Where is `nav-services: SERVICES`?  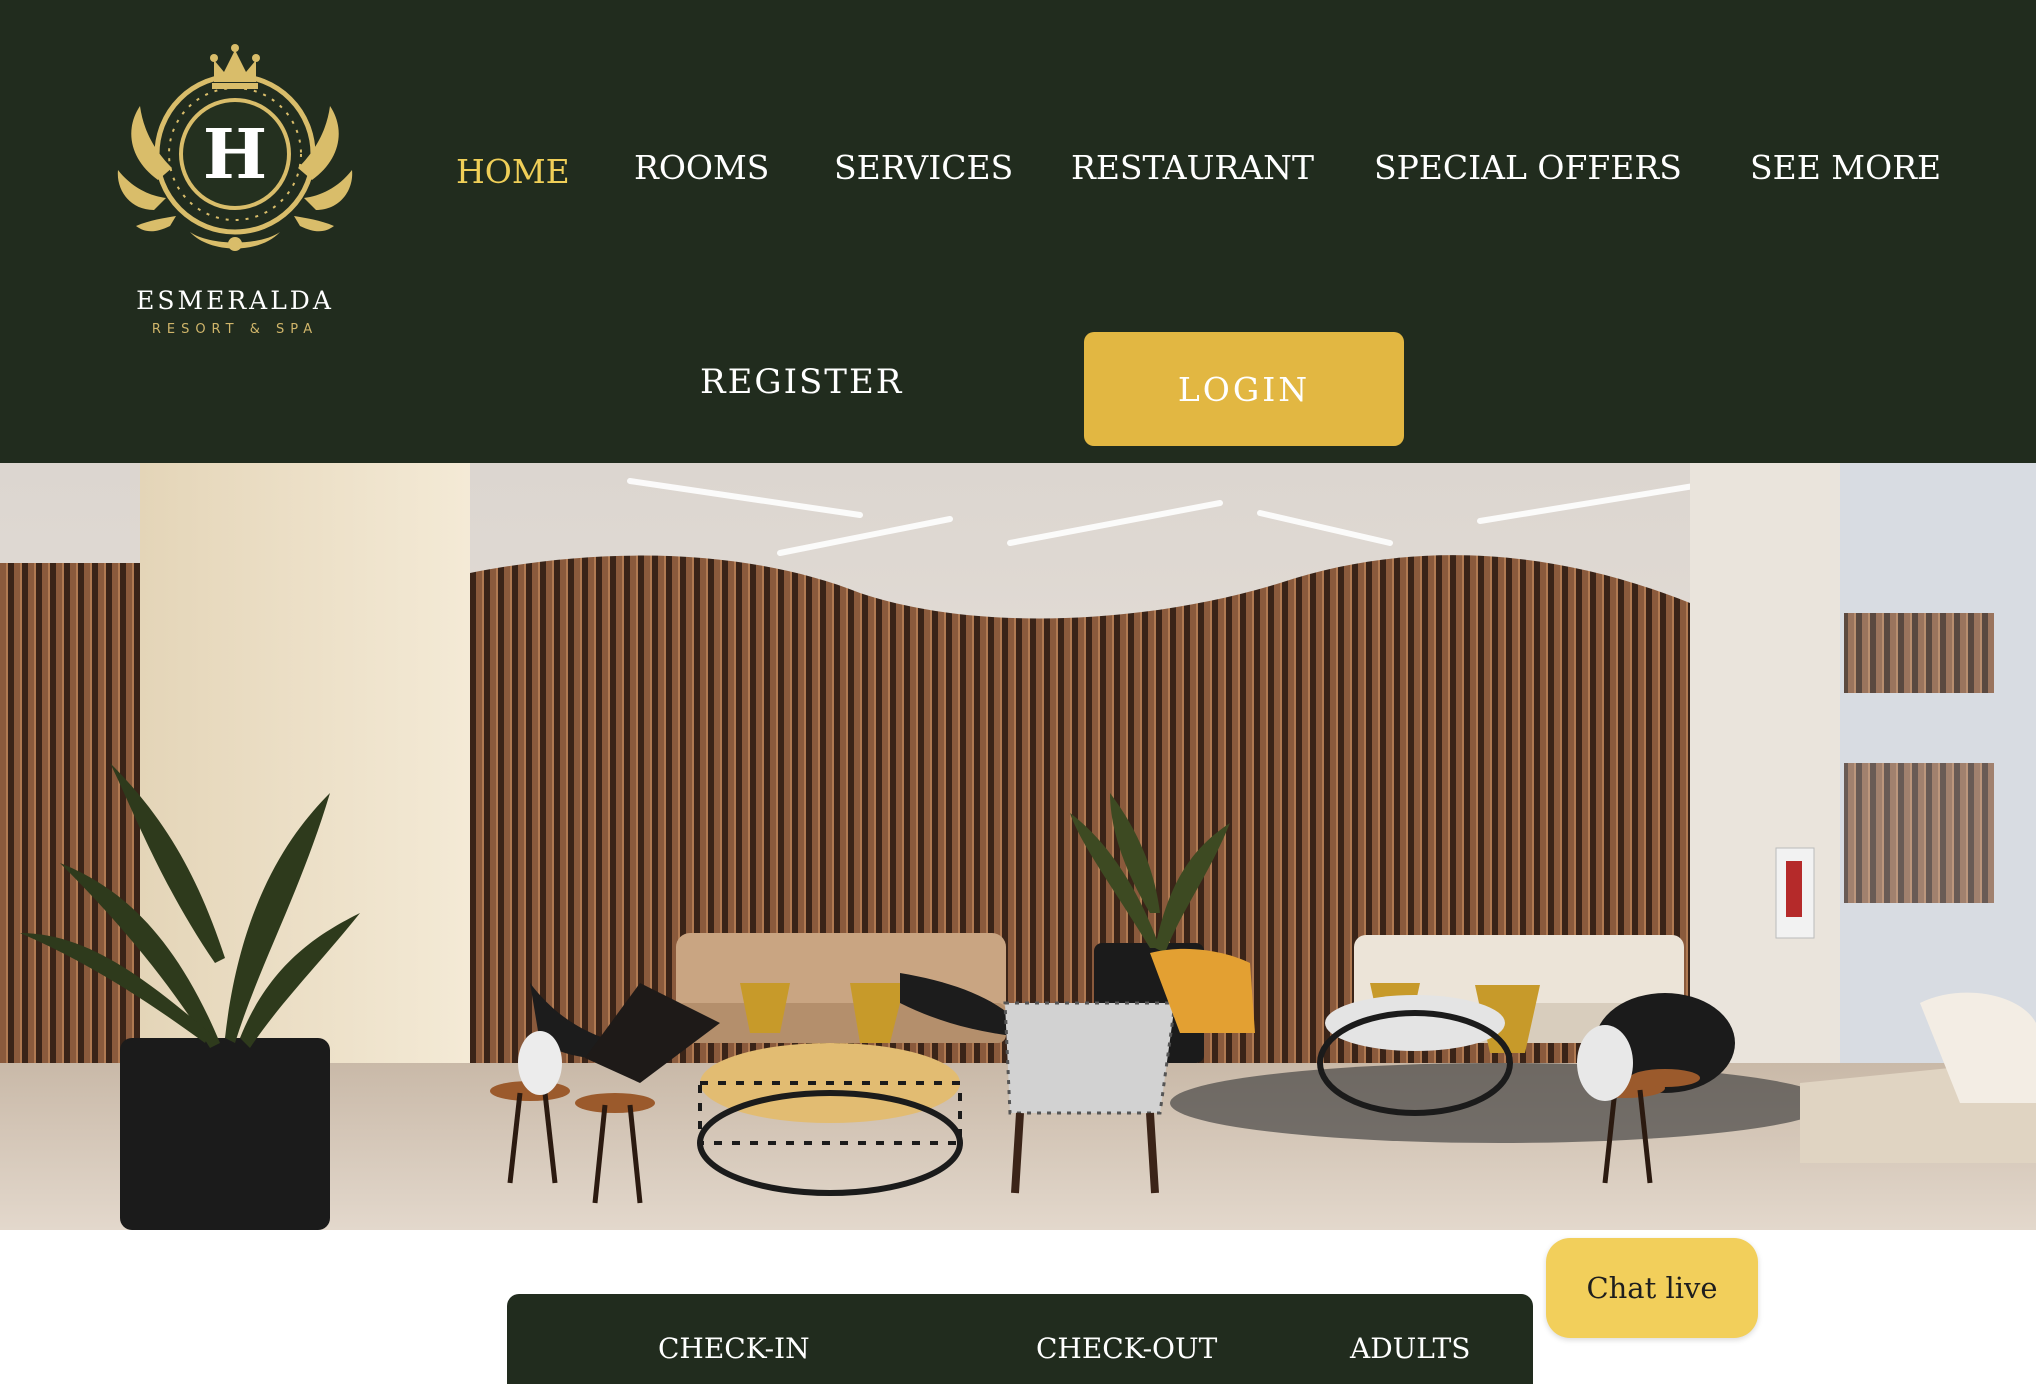
nav-services: SERVICES is located at coordinates (923, 167).